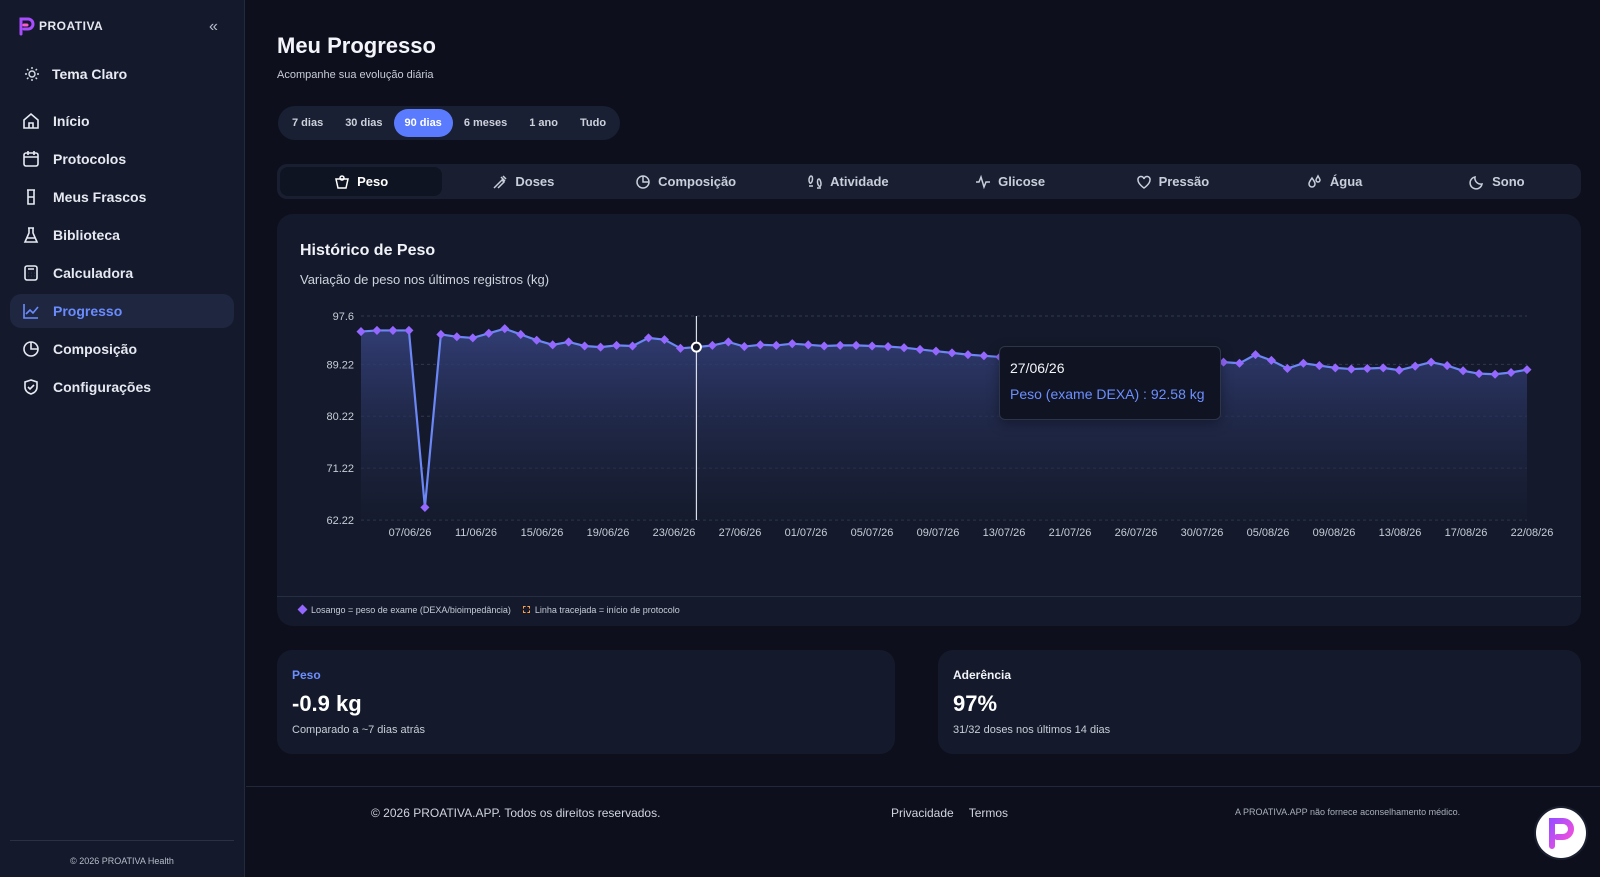 The width and height of the screenshot is (1600, 877). Describe the element at coordinates (938, 533) in the screenshot. I see `x-tick-label: 09/07/26` at that location.